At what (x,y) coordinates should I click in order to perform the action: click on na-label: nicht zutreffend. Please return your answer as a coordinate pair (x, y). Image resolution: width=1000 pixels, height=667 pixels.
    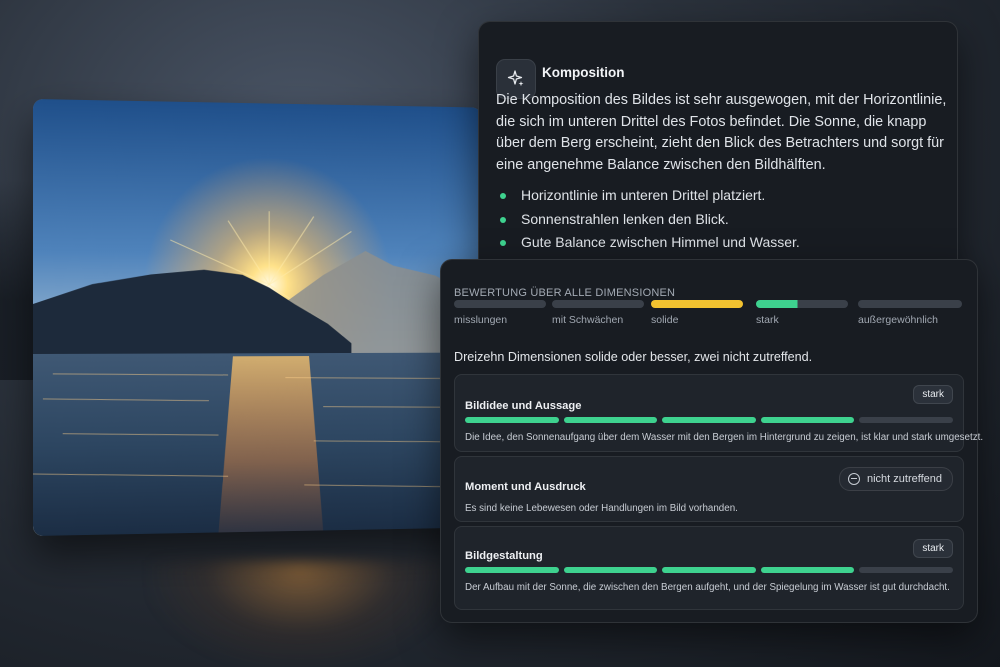
    Looking at the image, I should click on (904, 479).